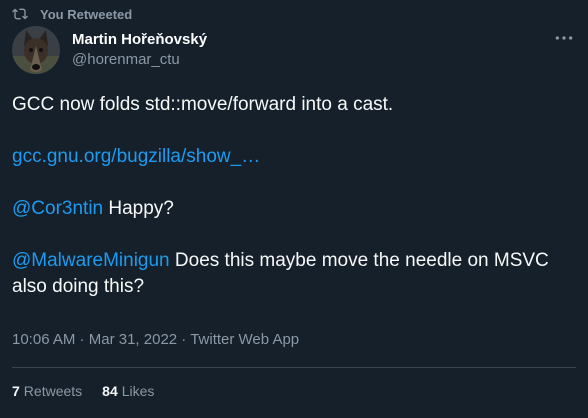 The image size is (588, 418). I want to click on tweet-text-happy: Happy?, so click(138, 208).